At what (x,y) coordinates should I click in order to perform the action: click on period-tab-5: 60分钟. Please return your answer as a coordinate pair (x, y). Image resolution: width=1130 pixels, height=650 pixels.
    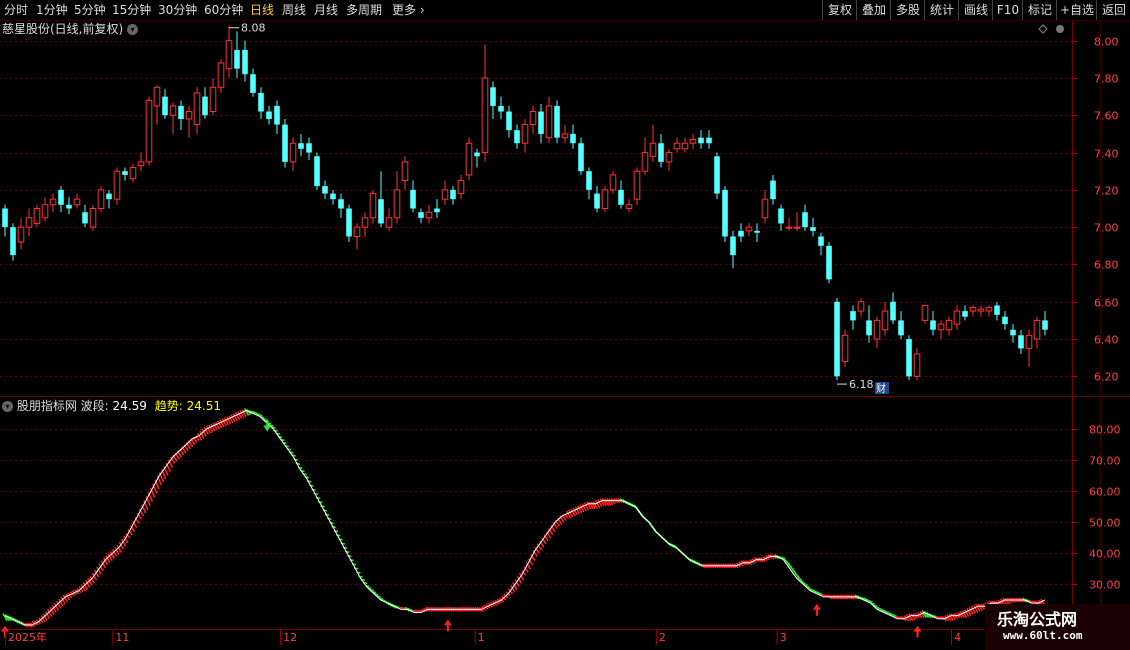
    Looking at the image, I should click on (223, 10).